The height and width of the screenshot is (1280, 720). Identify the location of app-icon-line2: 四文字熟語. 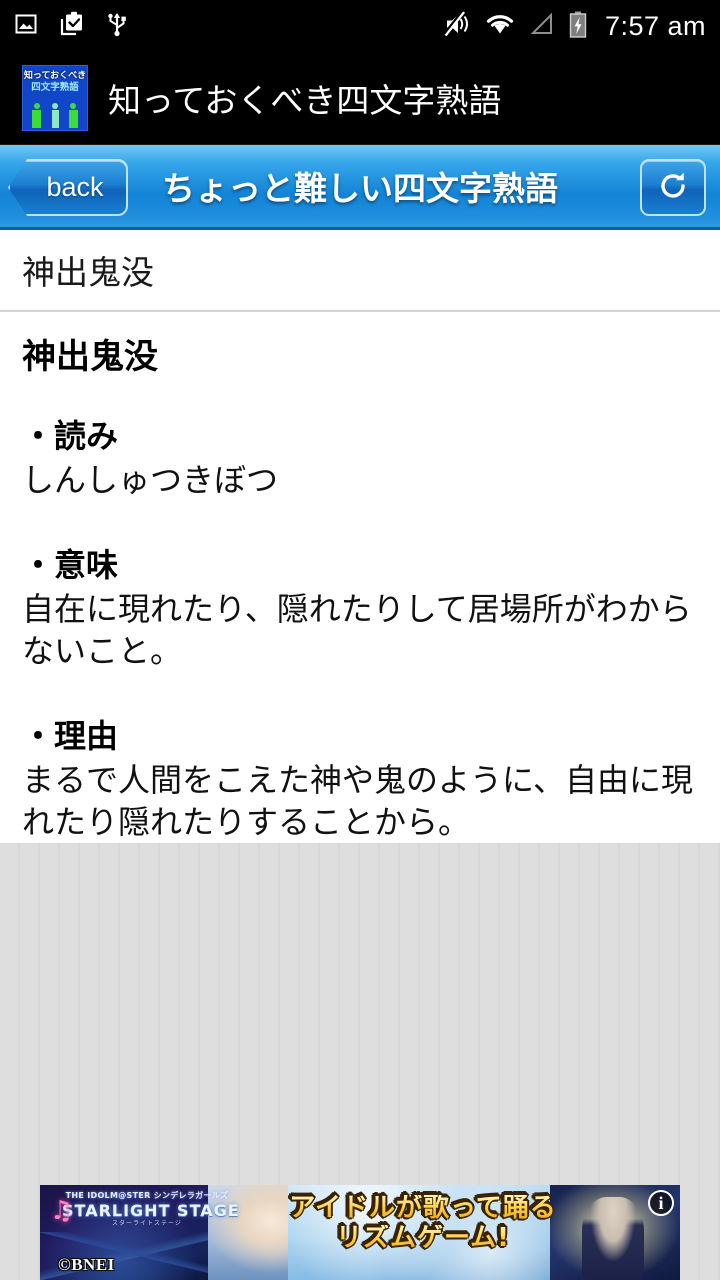
(55, 87).